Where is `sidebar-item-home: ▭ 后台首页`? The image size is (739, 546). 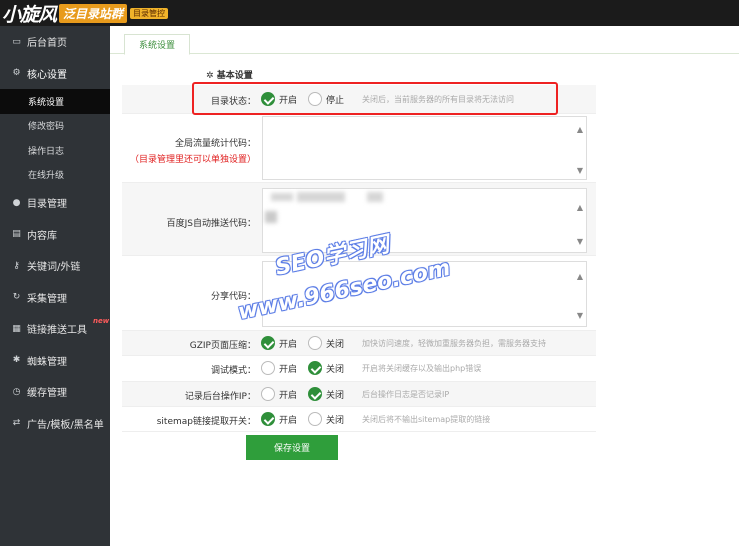 sidebar-item-home: ▭ 后台首页 is located at coordinates (55, 42).